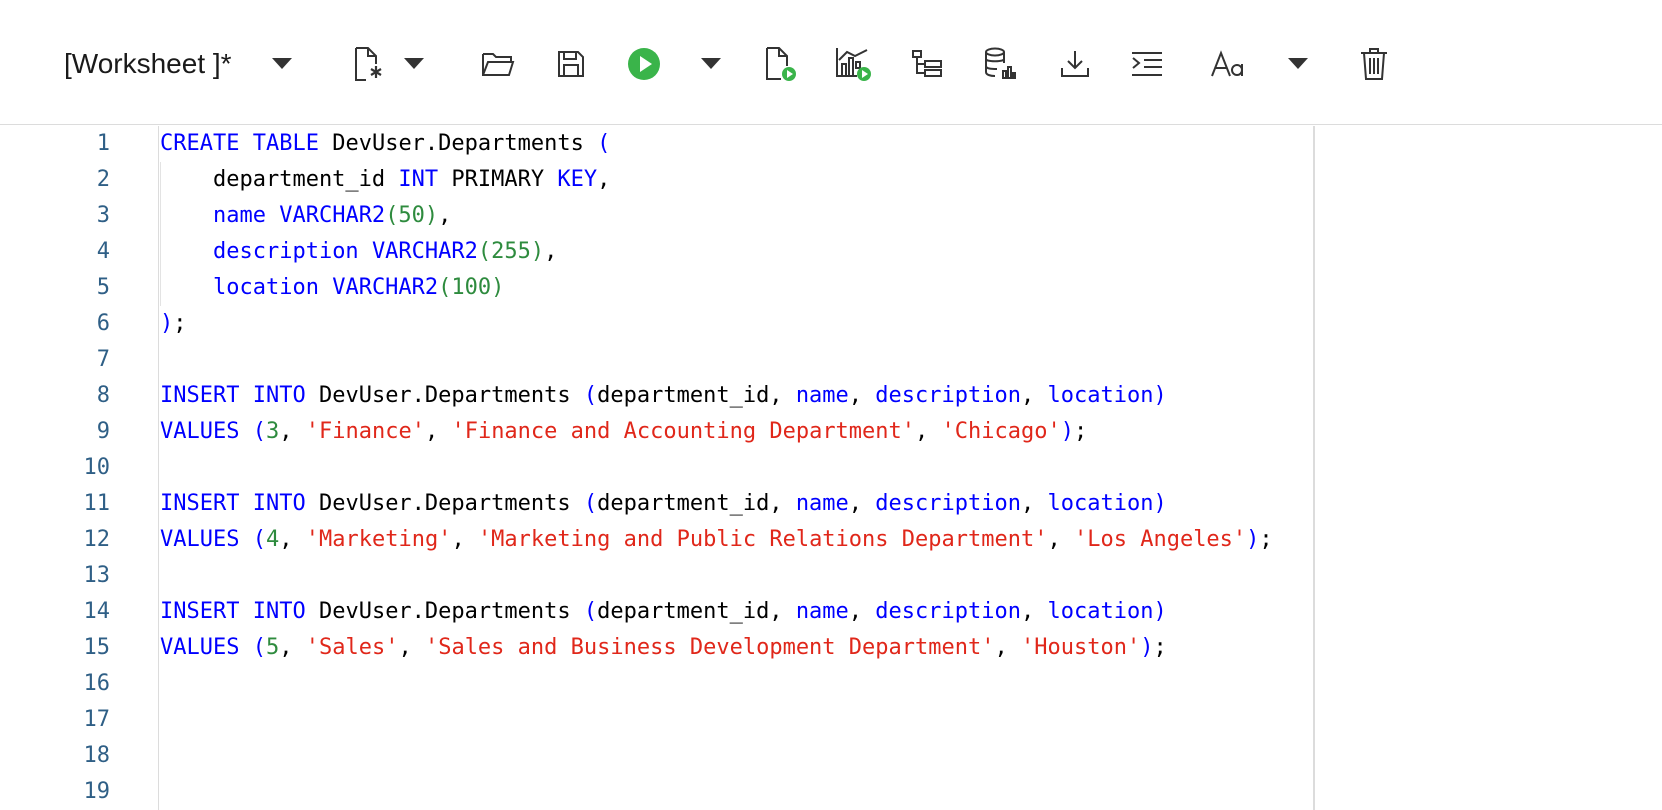 This screenshot has height=810, width=1662. Describe the element at coordinates (780, 64) in the screenshot. I see `run-script-button` at that location.